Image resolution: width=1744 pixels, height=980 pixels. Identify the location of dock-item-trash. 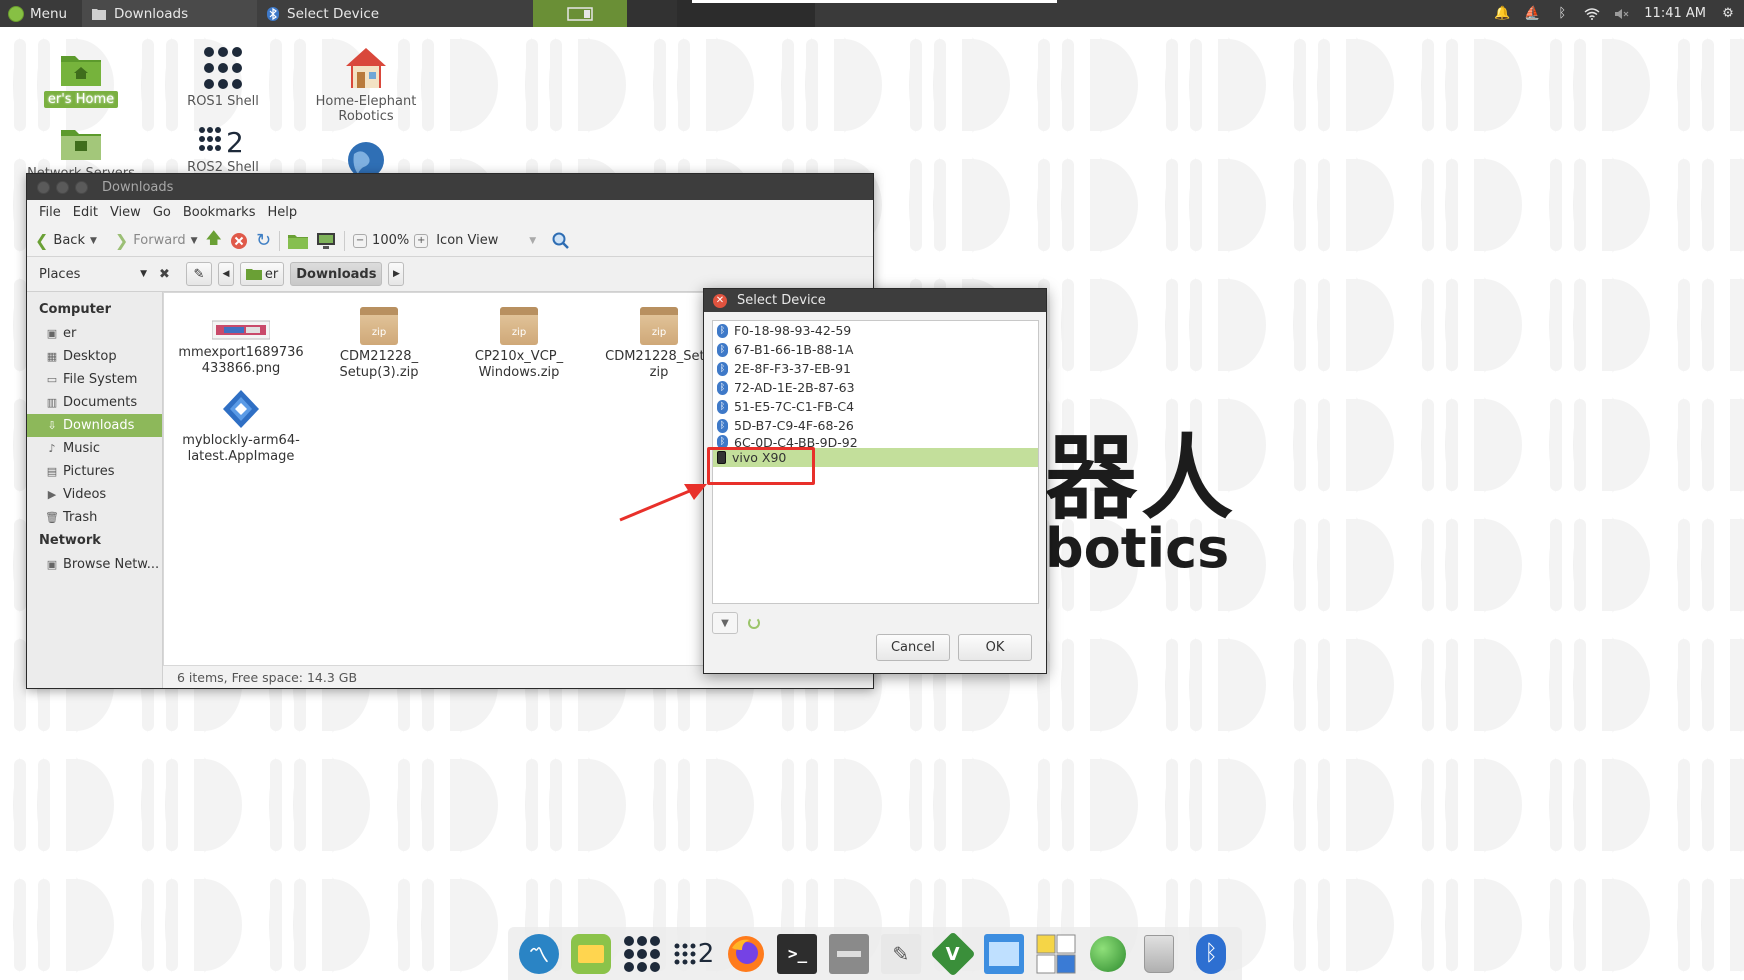
(1160, 954).